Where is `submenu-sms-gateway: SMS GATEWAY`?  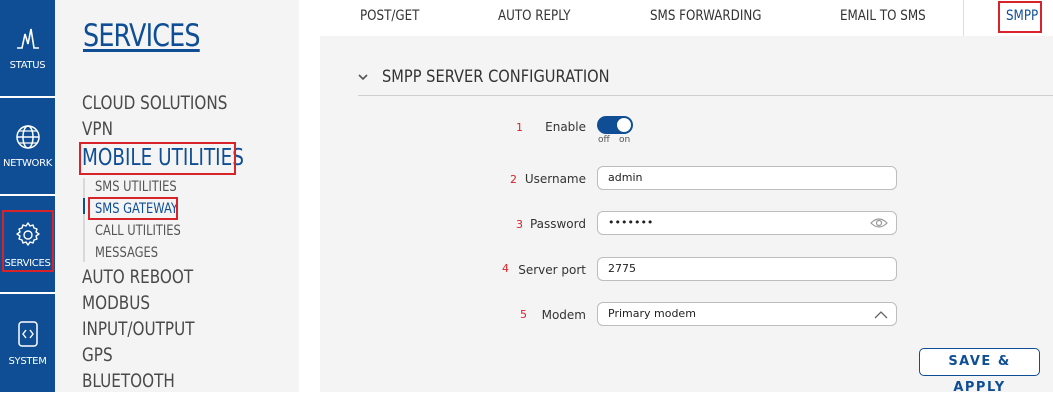 submenu-sms-gateway: SMS GATEWAY is located at coordinates (136, 209).